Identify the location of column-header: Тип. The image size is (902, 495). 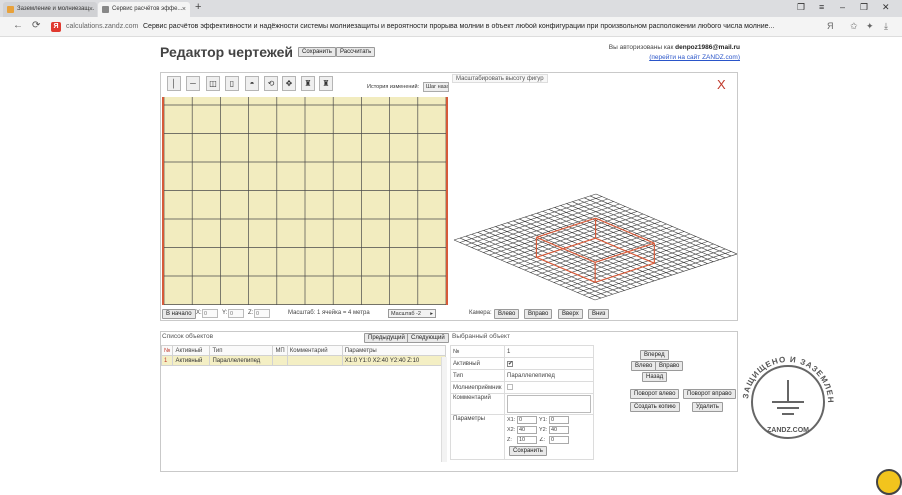
(241, 350).